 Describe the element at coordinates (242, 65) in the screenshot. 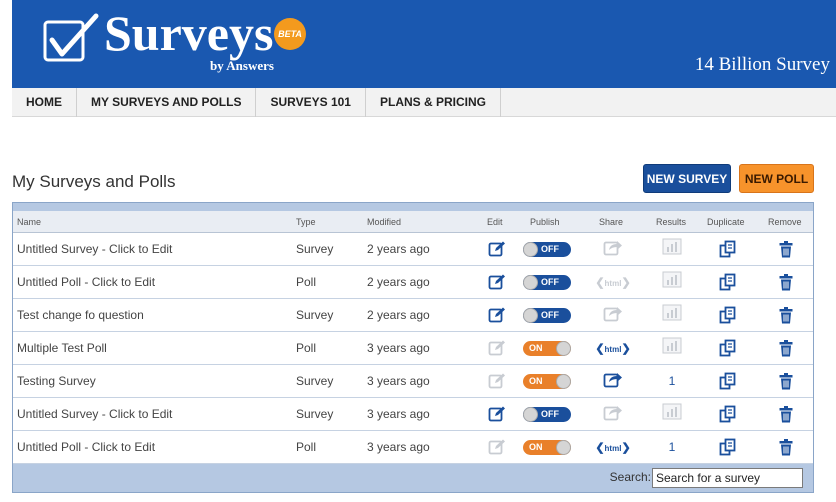

I see `logo-byline: by Answers` at that location.